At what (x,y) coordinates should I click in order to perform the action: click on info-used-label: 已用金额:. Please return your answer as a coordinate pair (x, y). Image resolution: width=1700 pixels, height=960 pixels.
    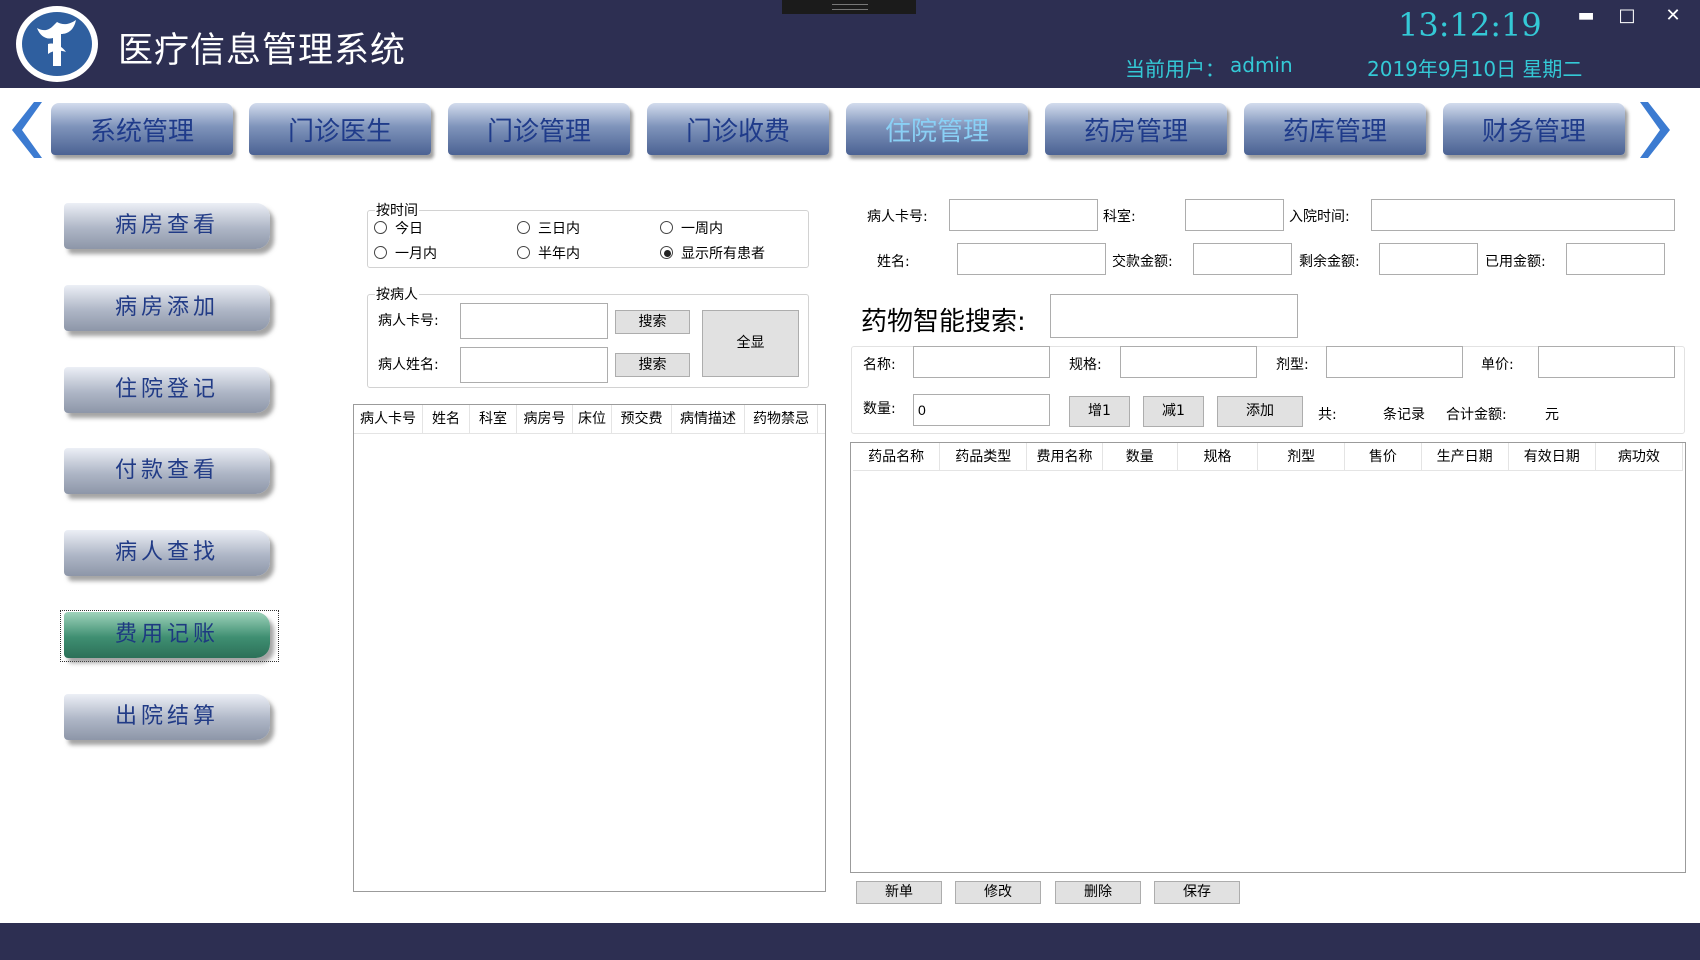
    Looking at the image, I should click on (1515, 262).